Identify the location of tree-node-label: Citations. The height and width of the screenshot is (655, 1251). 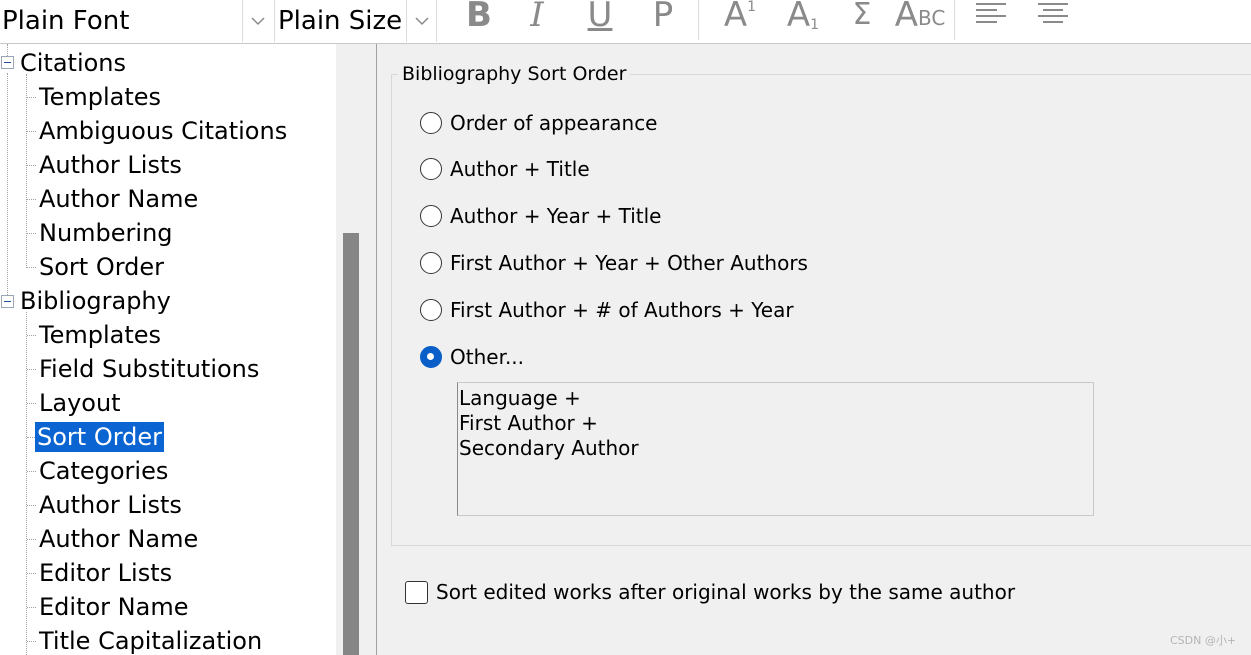
(73, 63).